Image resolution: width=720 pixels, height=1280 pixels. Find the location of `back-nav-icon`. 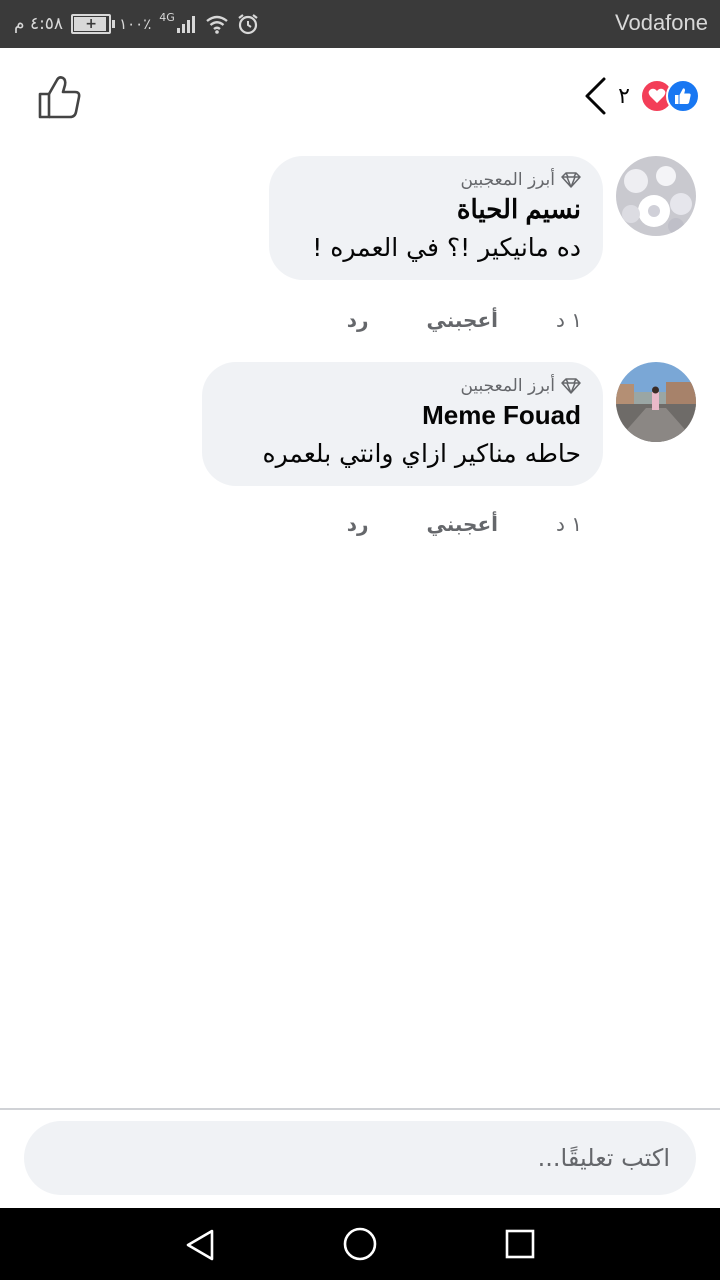

back-nav-icon is located at coordinates (200, 1245).